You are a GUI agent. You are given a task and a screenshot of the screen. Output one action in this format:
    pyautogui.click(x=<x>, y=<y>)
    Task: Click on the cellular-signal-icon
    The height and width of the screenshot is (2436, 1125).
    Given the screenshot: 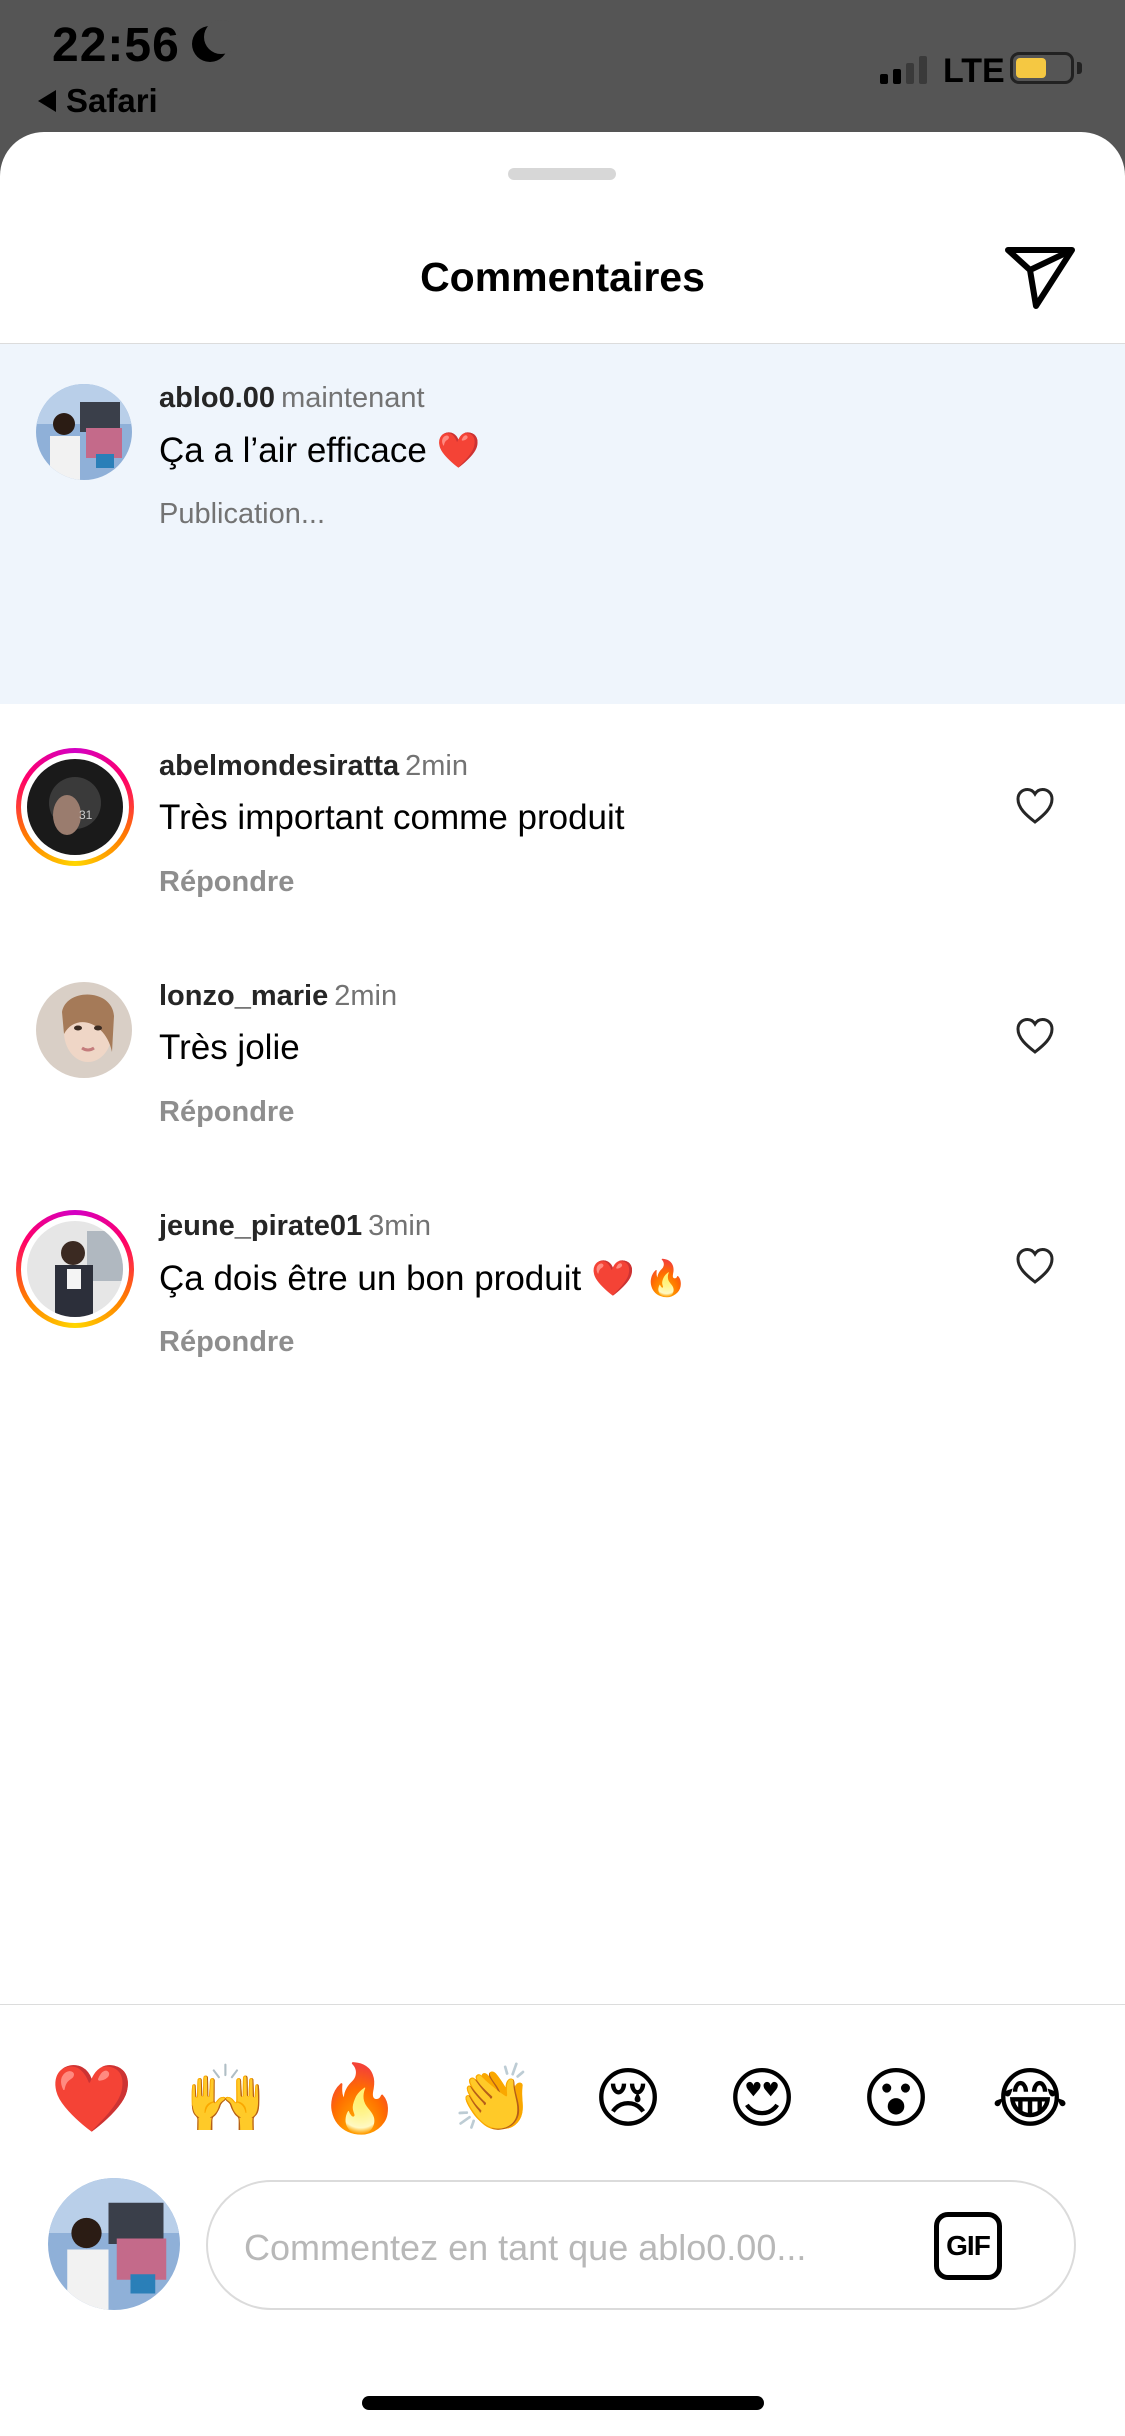 What is the action you would take?
    pyautogui.click(x=903, y=70)
    